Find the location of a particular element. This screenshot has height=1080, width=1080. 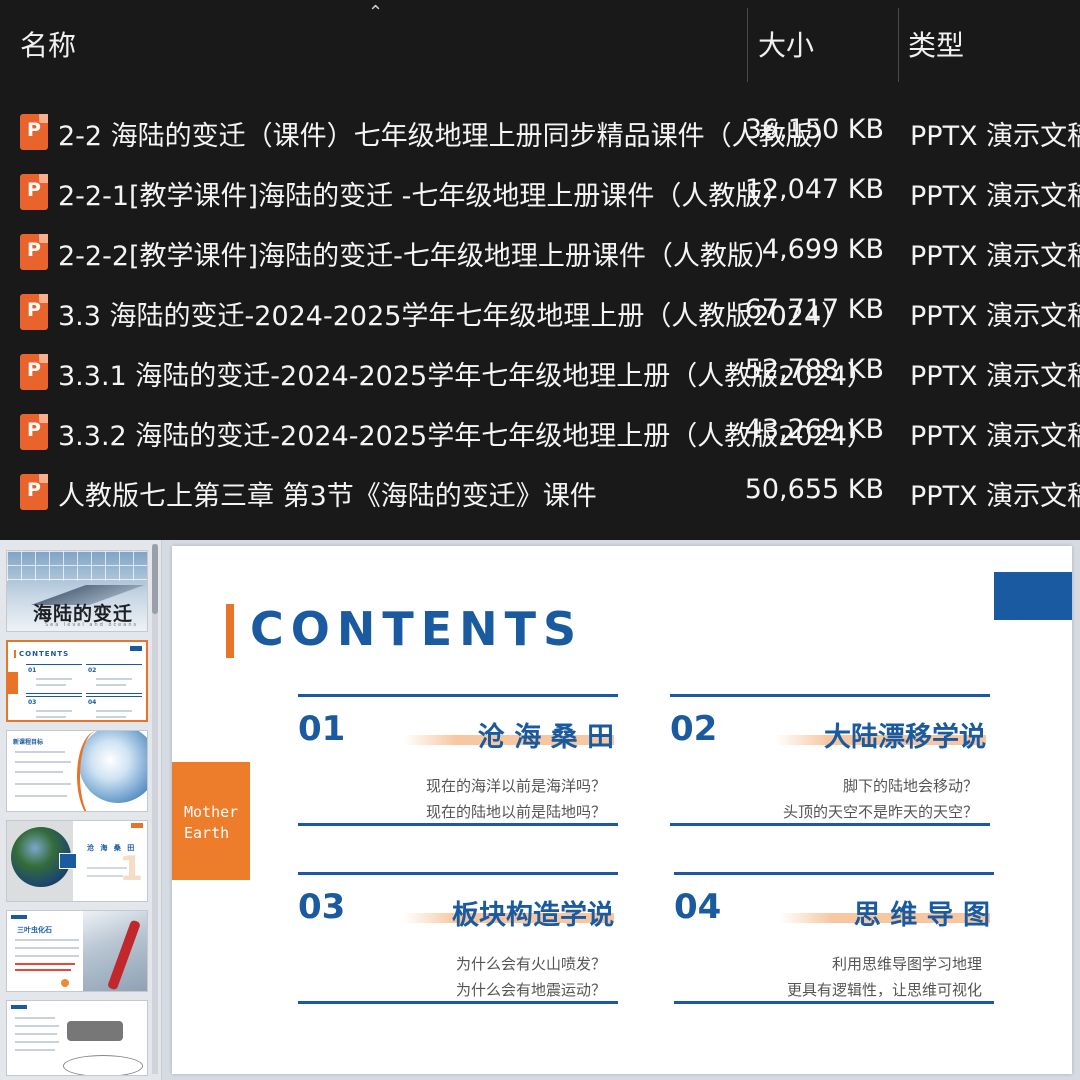

thumbnail-title: CONTENTS is located at coordinates (44, 654).